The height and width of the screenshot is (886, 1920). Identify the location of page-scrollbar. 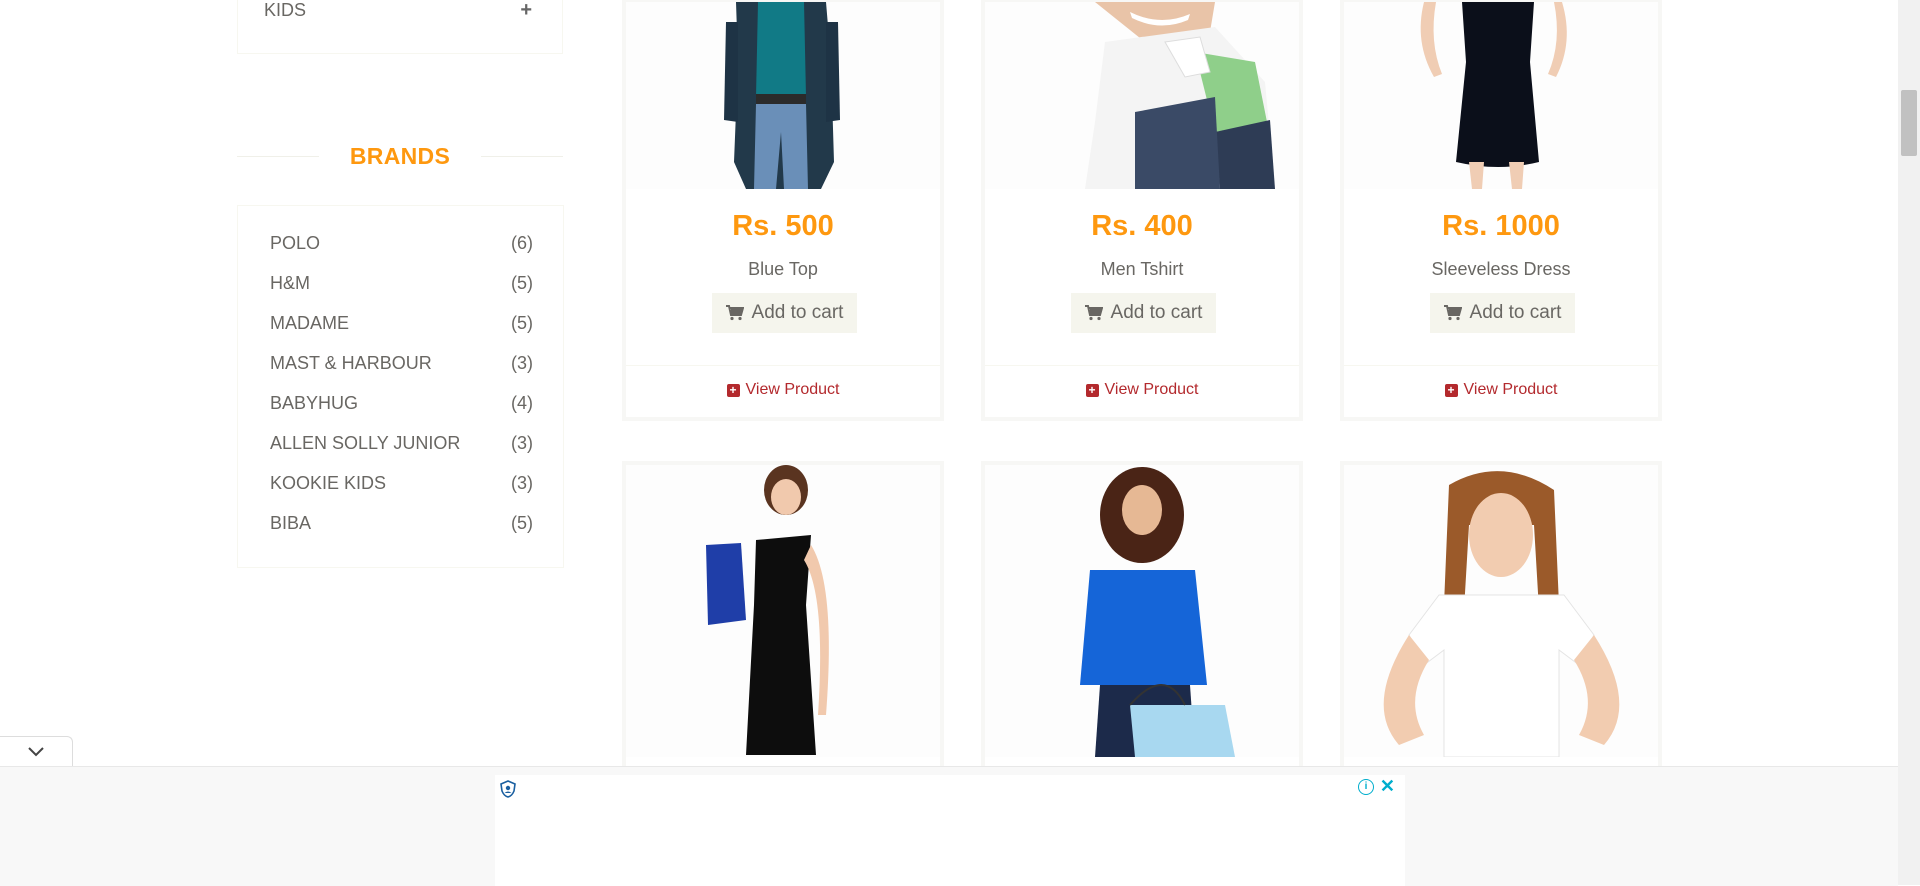
(1909, 442).